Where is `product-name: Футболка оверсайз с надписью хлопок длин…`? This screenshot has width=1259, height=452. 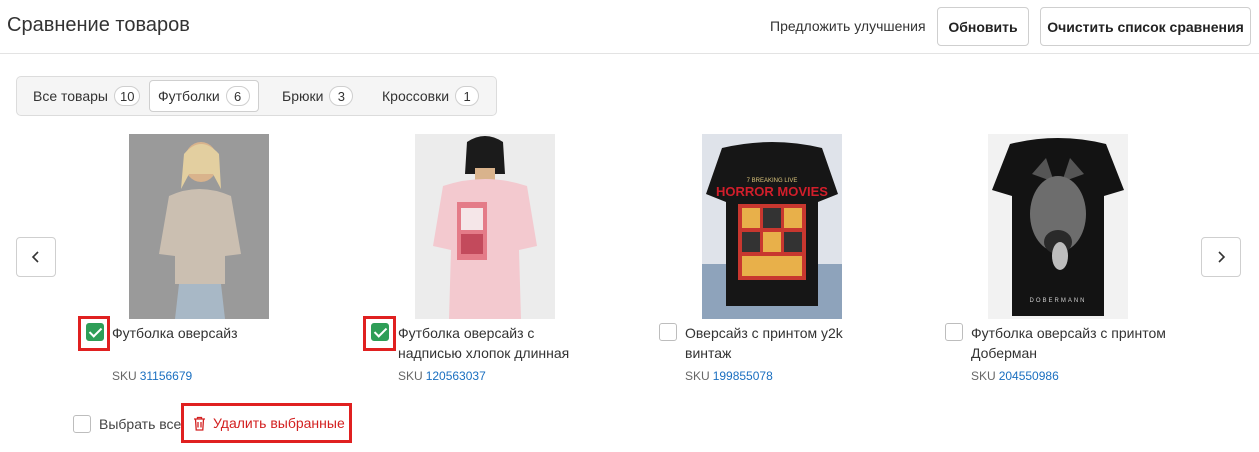
product-name: Футболка оверсайз с надписью хлопок длин… is located at coordinates (495, 343).